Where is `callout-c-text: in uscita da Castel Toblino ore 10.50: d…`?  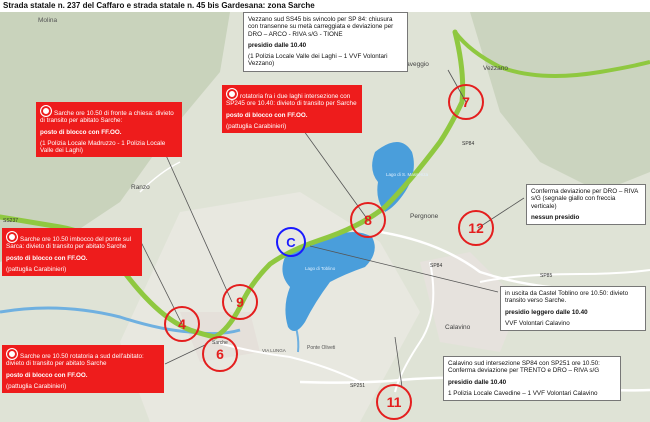 callout-c-text: in uscita da Castel Toblino ore 10.50: d… is located at coordinates (567, 297).